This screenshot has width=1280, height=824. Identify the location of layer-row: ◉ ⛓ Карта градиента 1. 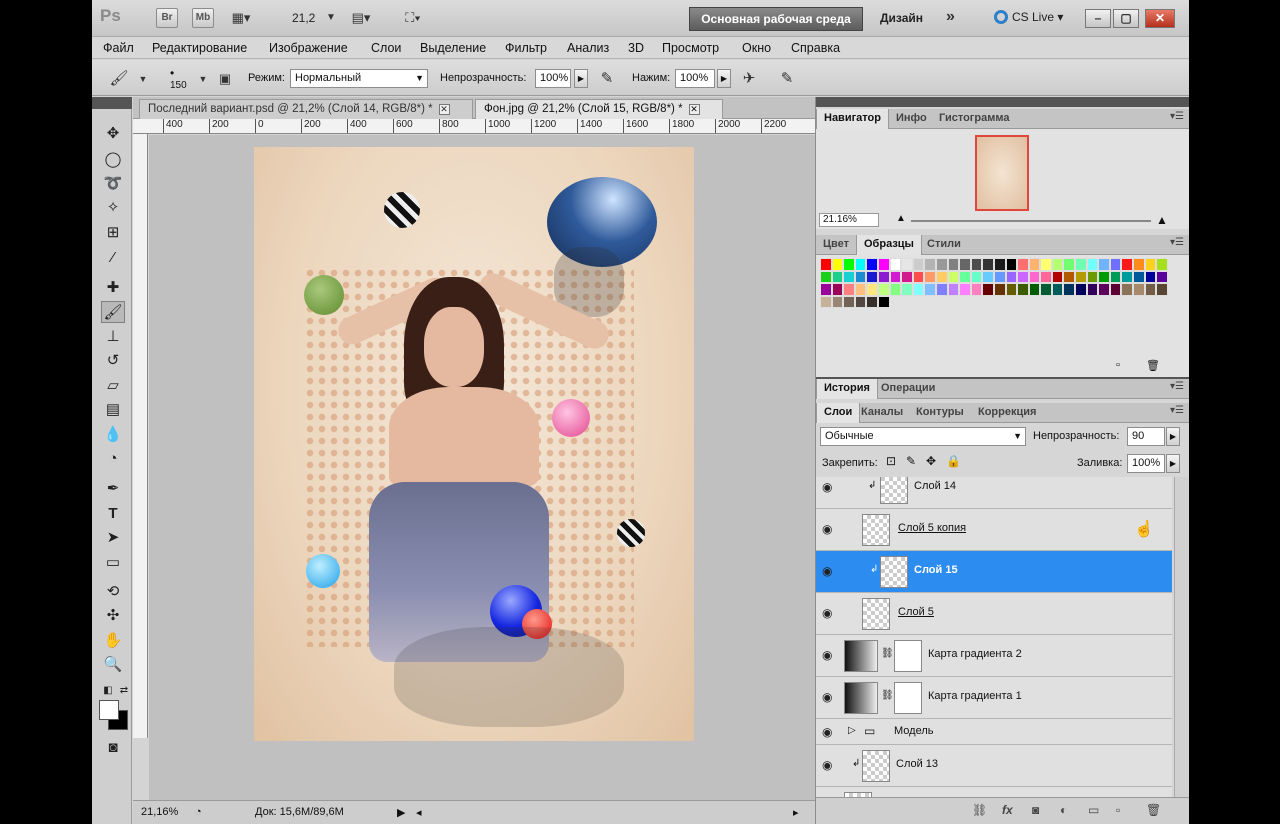
(994, 698).